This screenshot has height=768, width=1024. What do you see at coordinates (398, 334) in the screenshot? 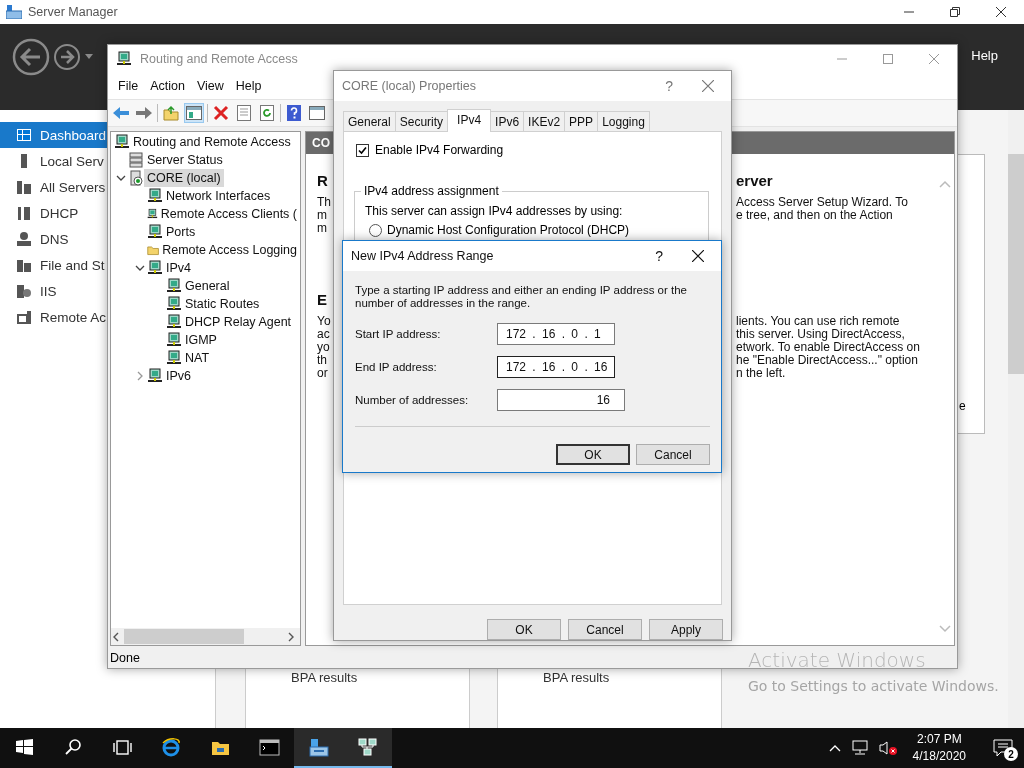
I see `field-label: Start IP address:` at bounding box center [398, 334].